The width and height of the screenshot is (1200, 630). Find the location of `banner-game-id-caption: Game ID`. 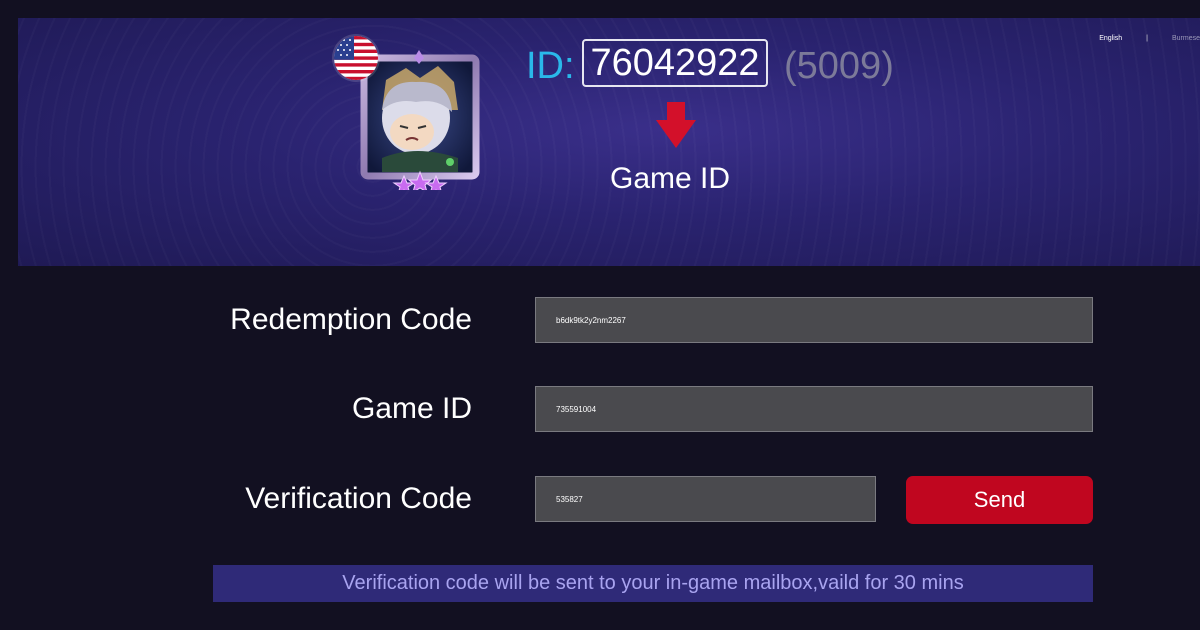

banner-game-id-caption: Game ID is located at coordinates (670, 178).